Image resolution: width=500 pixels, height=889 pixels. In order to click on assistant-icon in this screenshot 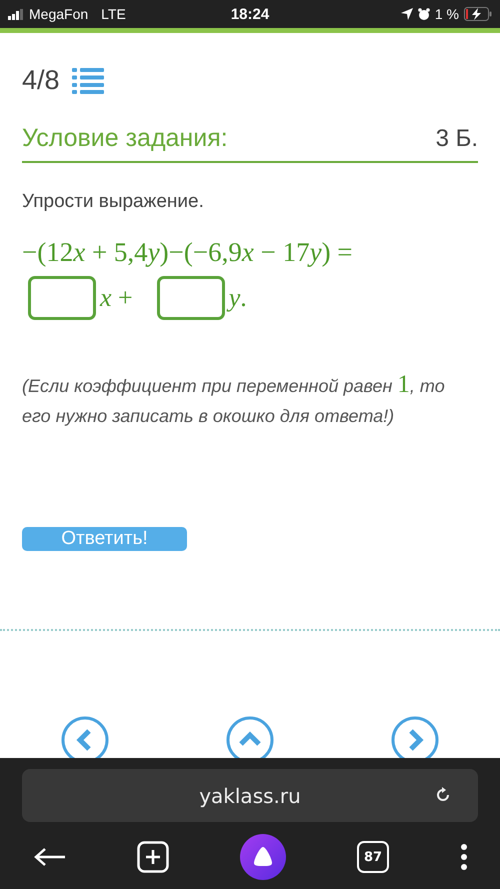, I will do `click(263, 857)`.